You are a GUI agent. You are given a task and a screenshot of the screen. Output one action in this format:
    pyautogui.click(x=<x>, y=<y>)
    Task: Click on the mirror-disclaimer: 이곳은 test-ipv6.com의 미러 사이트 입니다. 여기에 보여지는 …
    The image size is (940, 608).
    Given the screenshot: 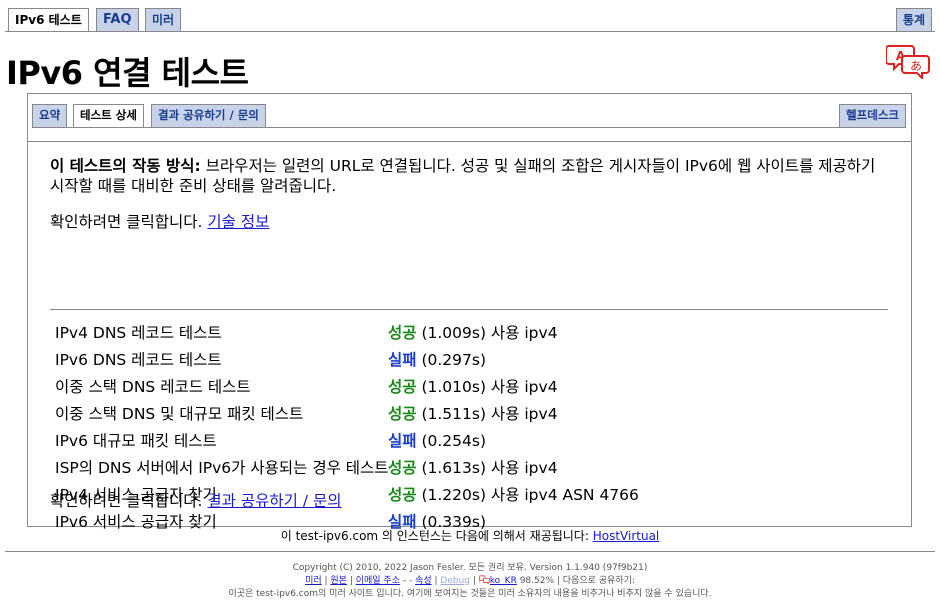 What is the action you would take?
    pyautogui.click(x=470, y=594)
    